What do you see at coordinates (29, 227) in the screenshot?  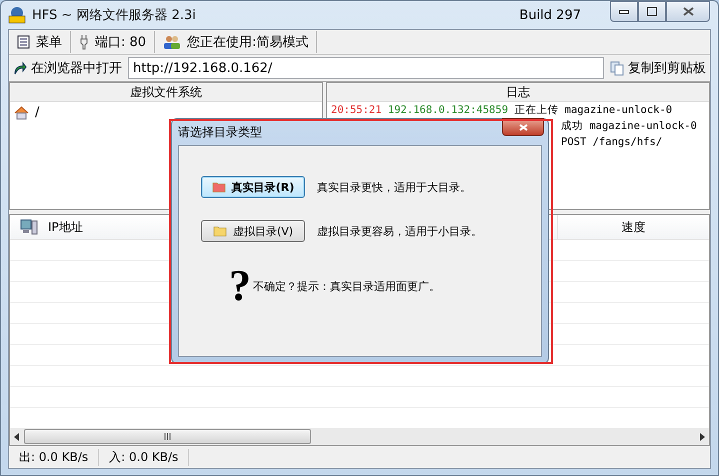 I see `computer-icon` at bounding box center [29, 227].